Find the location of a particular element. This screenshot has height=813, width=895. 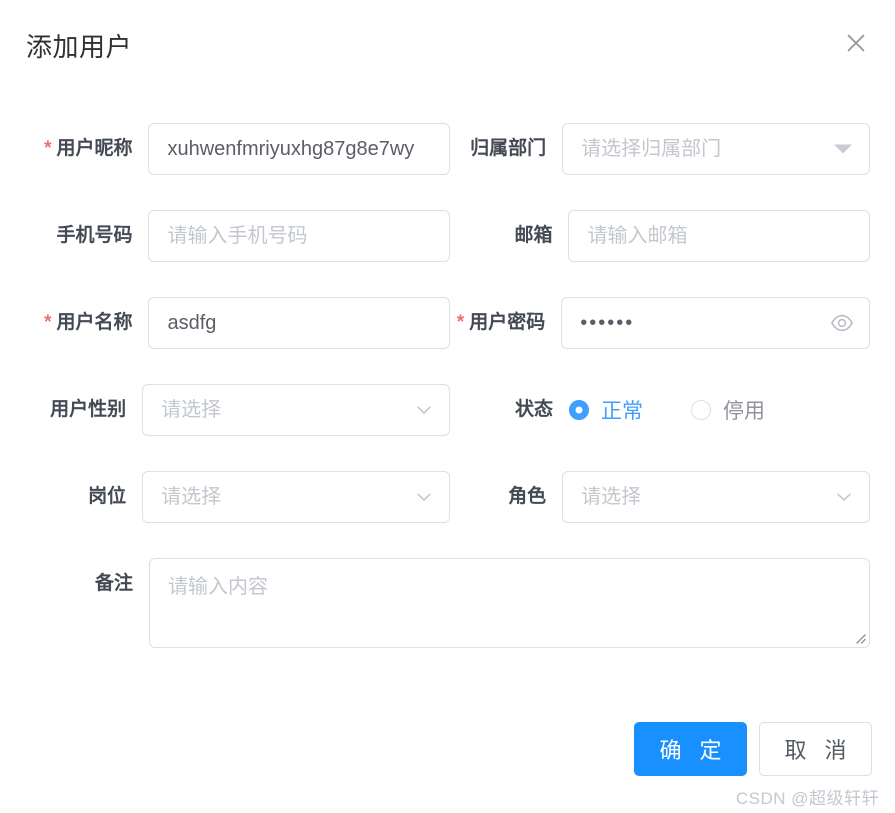

control-post is located at coordinates (296, 497).